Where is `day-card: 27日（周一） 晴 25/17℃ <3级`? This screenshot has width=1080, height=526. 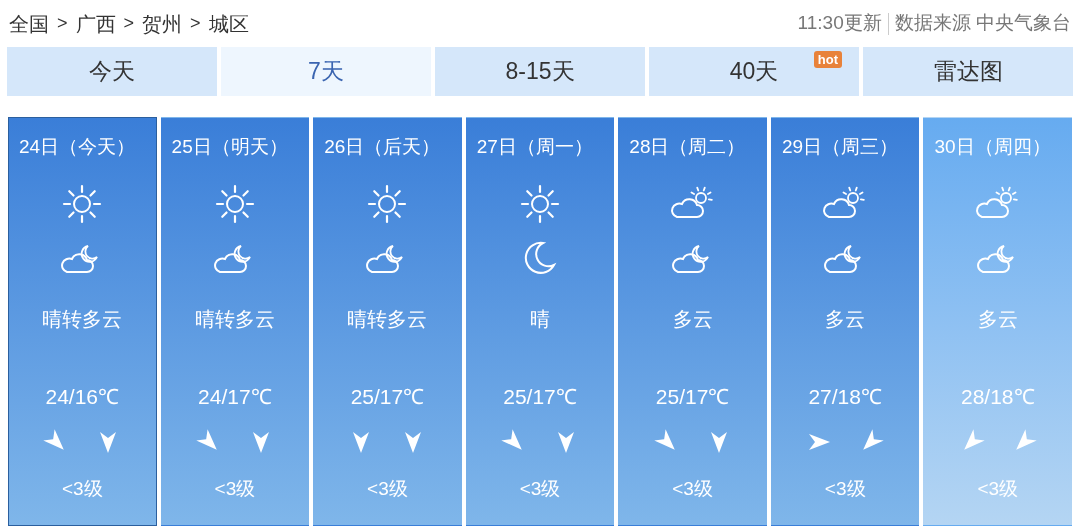
day-card: 27日（周一） 晴 25/17℃ <3级 is located at coordinates (540, 321).